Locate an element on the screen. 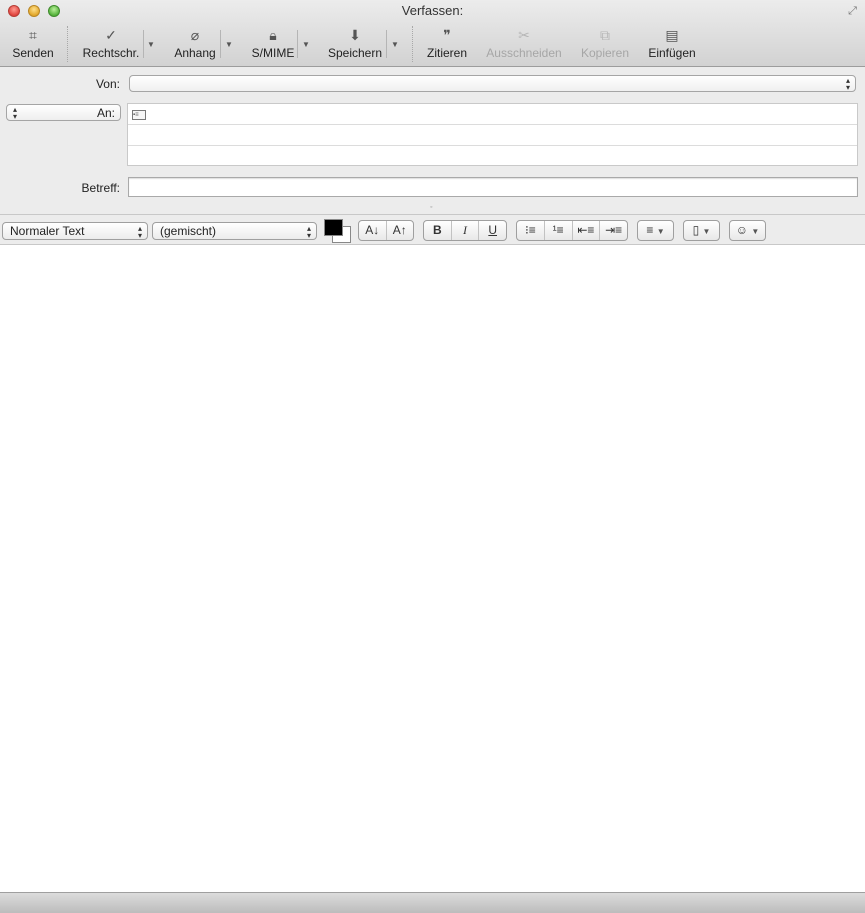  from-label: Von: is located at coordinates (107, 84).